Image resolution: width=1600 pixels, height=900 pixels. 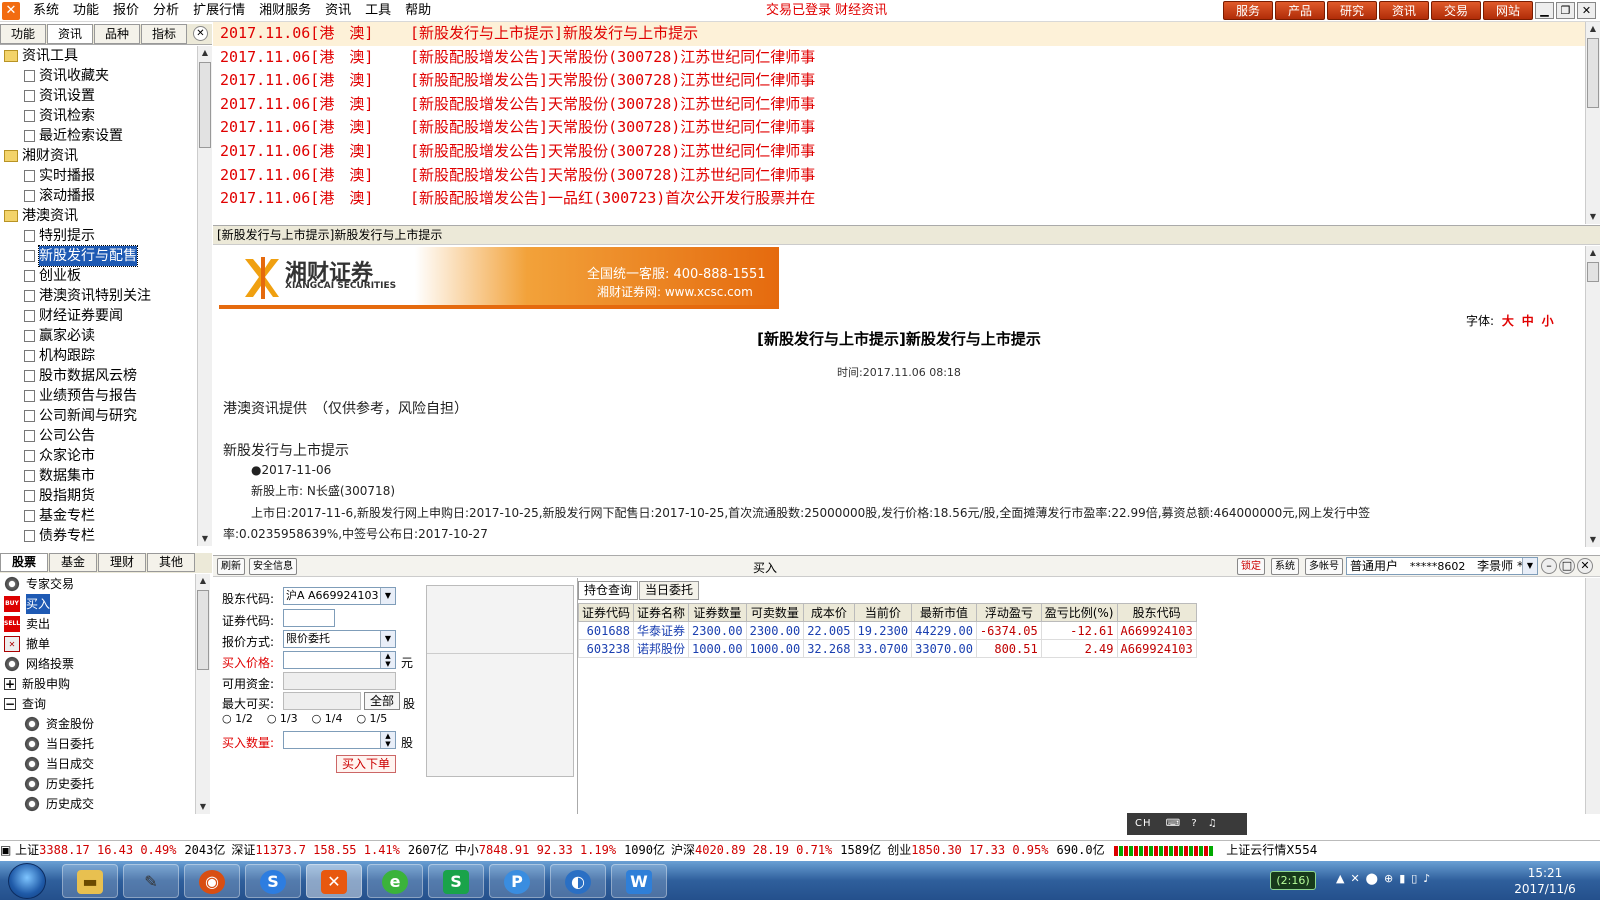 I want to click on tree-item: 公司公告, so click(x=98, y=436).